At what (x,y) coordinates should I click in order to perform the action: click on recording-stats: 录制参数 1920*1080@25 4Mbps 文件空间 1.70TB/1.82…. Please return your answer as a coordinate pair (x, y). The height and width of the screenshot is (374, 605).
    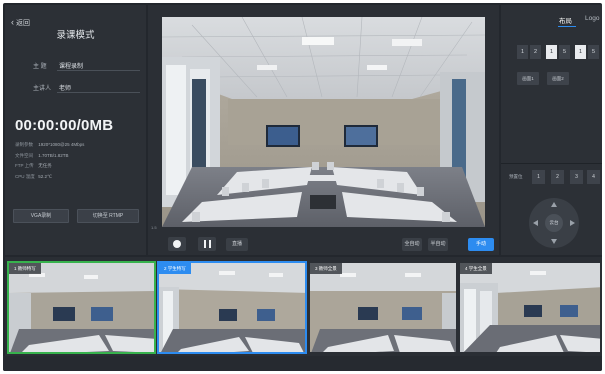
    Looking at the image, I should click on (49, 161).